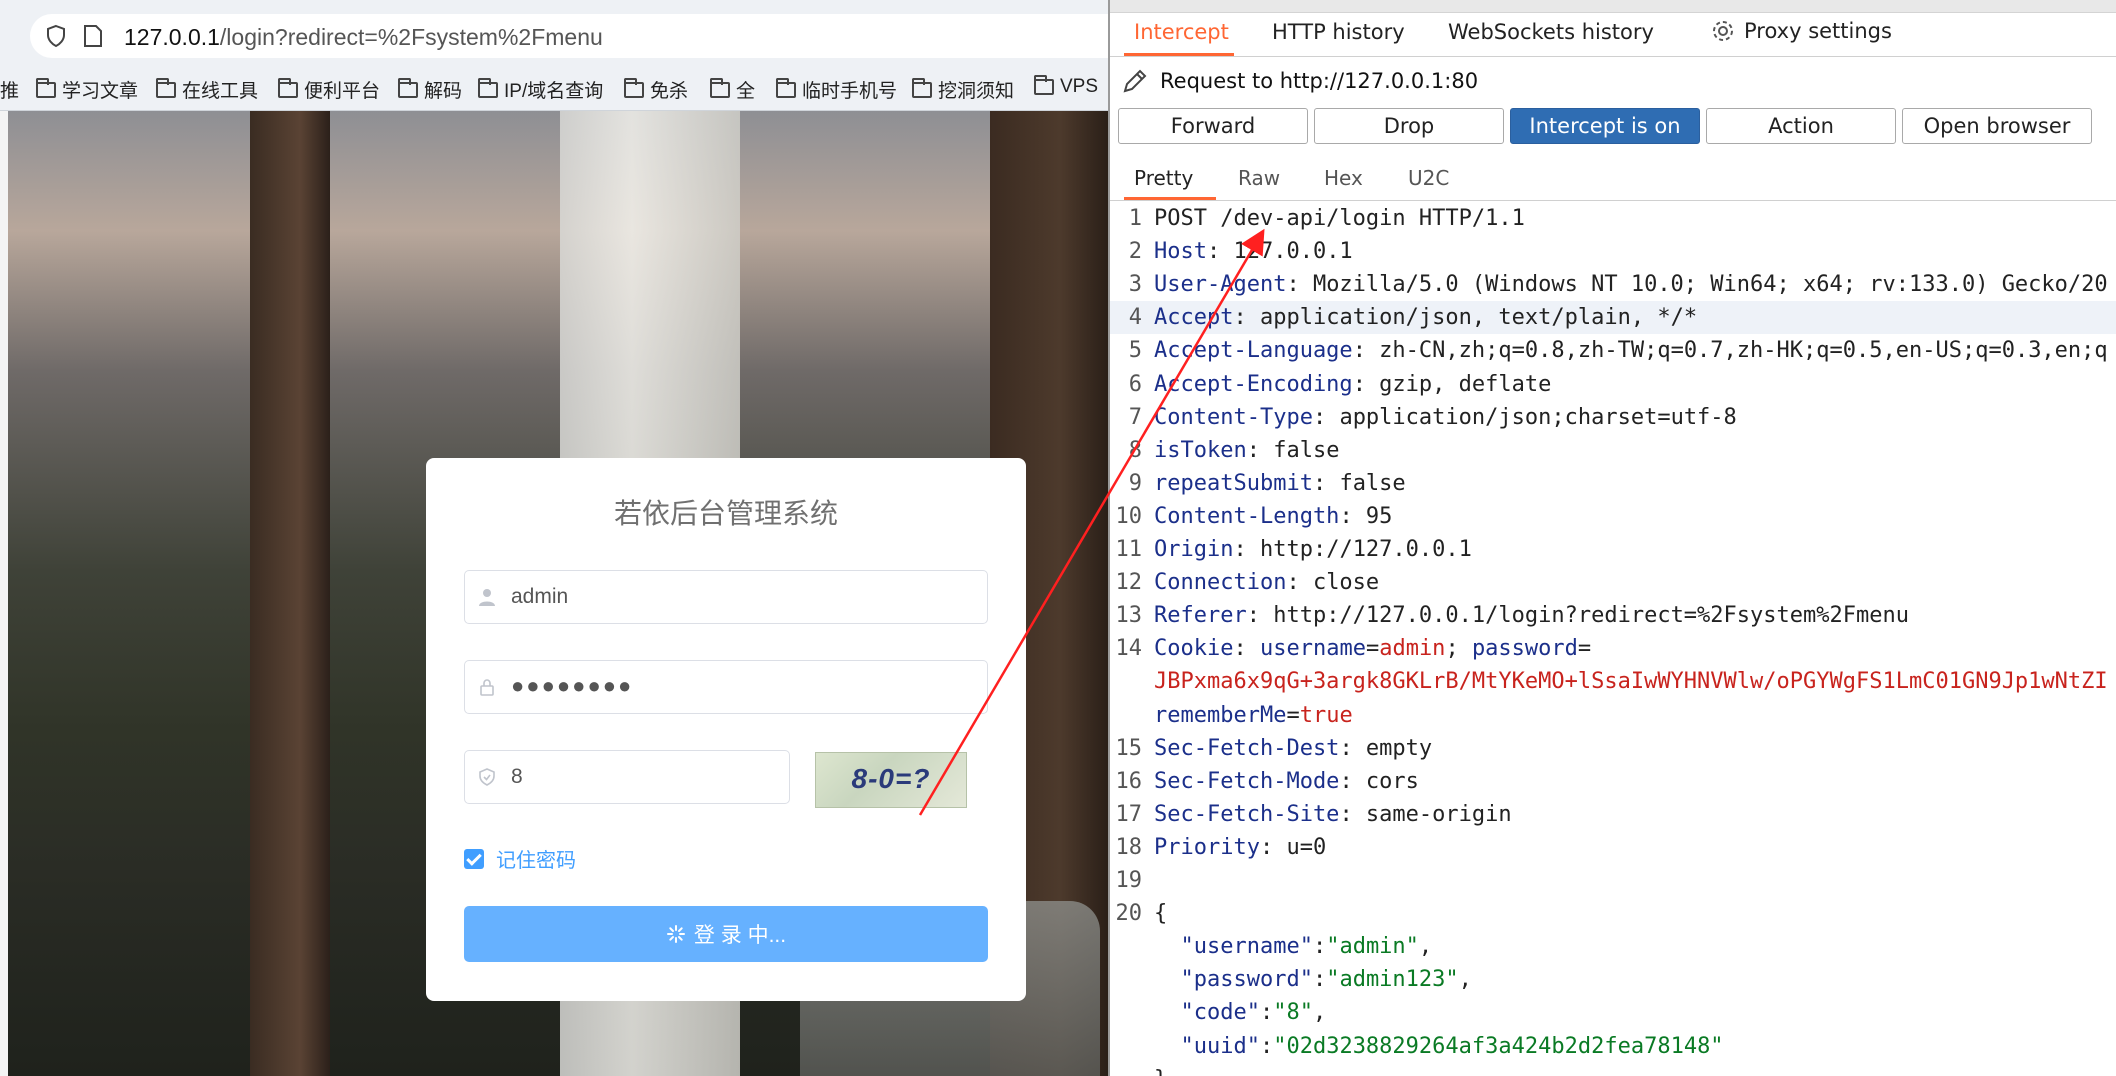 The width and height of the screenshot is (2116, 1076). Describe the element at coordinates (342, 91) in the screenshot. I see `bookmark-label: 便利平台` at that location.